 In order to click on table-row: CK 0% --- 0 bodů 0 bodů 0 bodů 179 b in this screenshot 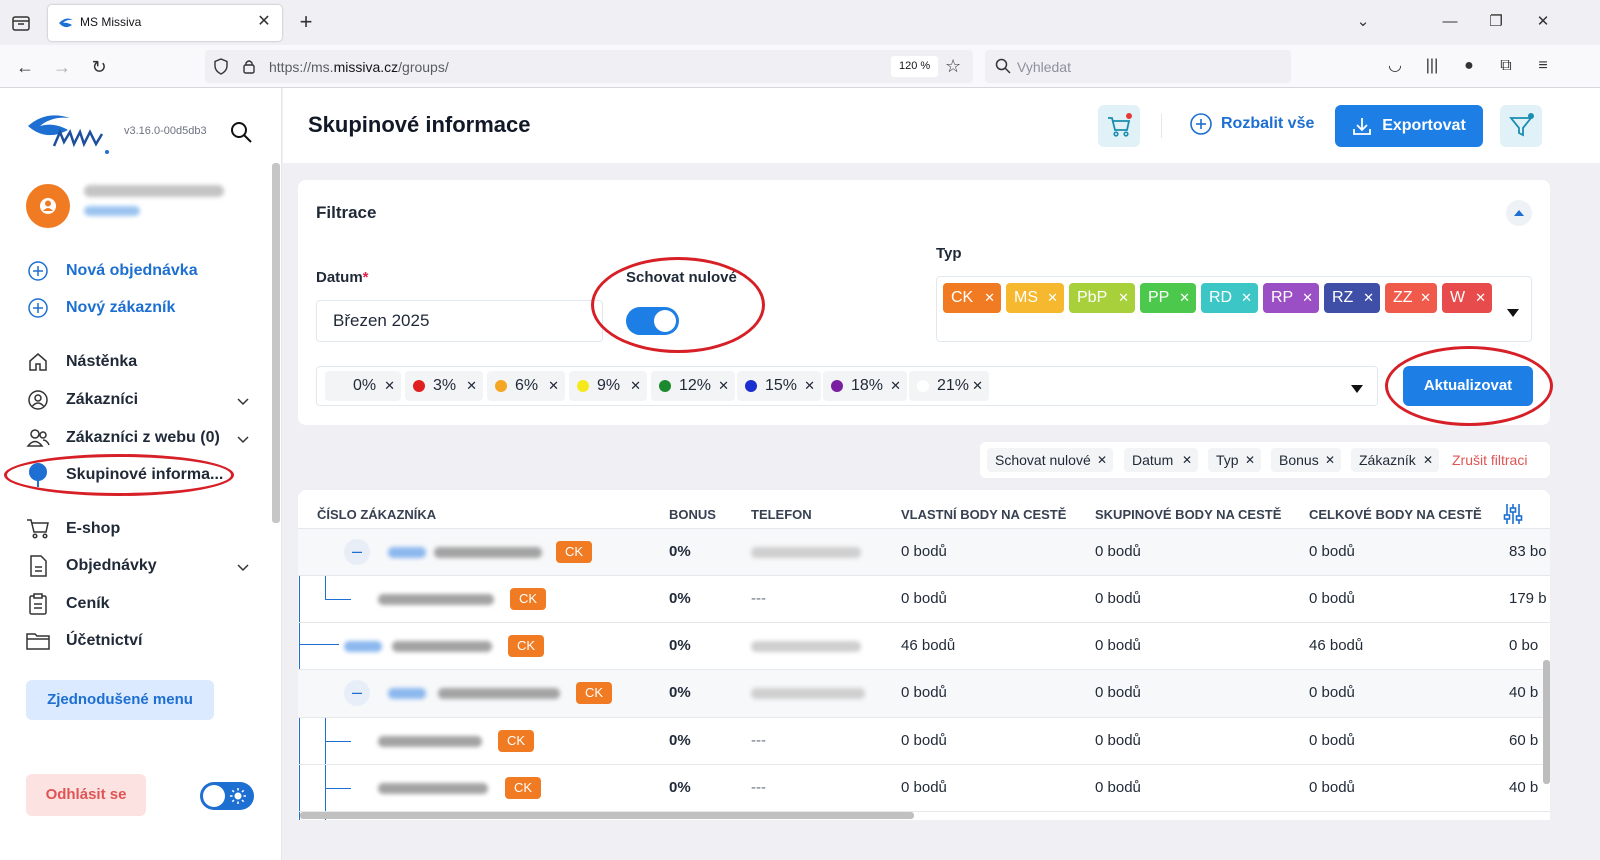, I will do `click(924, 599)`.